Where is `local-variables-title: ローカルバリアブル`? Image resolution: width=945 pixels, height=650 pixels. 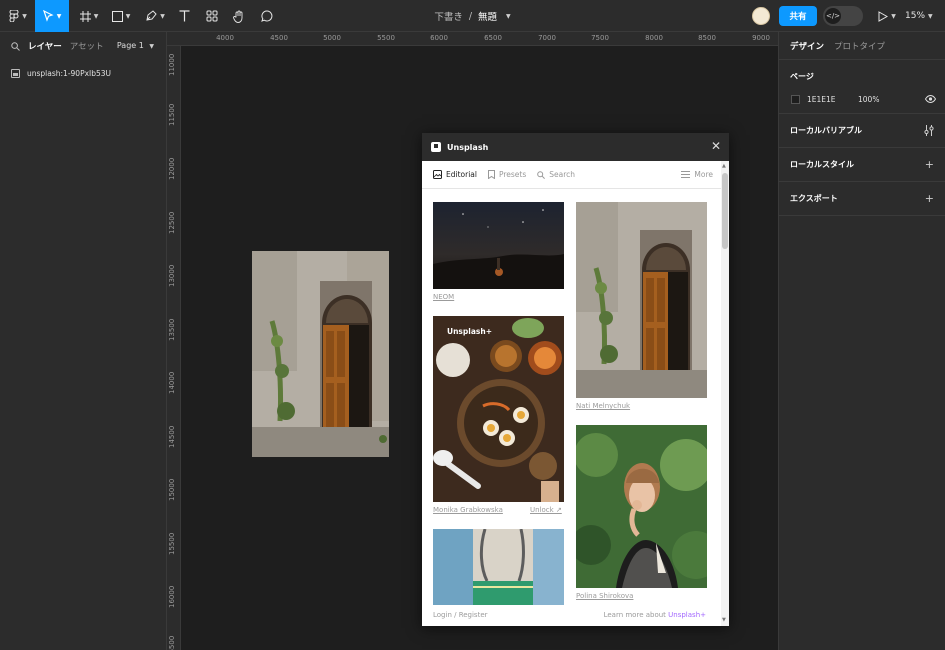 local-variables-title: ローカルバリアブル is located at coordinates (826, 130).